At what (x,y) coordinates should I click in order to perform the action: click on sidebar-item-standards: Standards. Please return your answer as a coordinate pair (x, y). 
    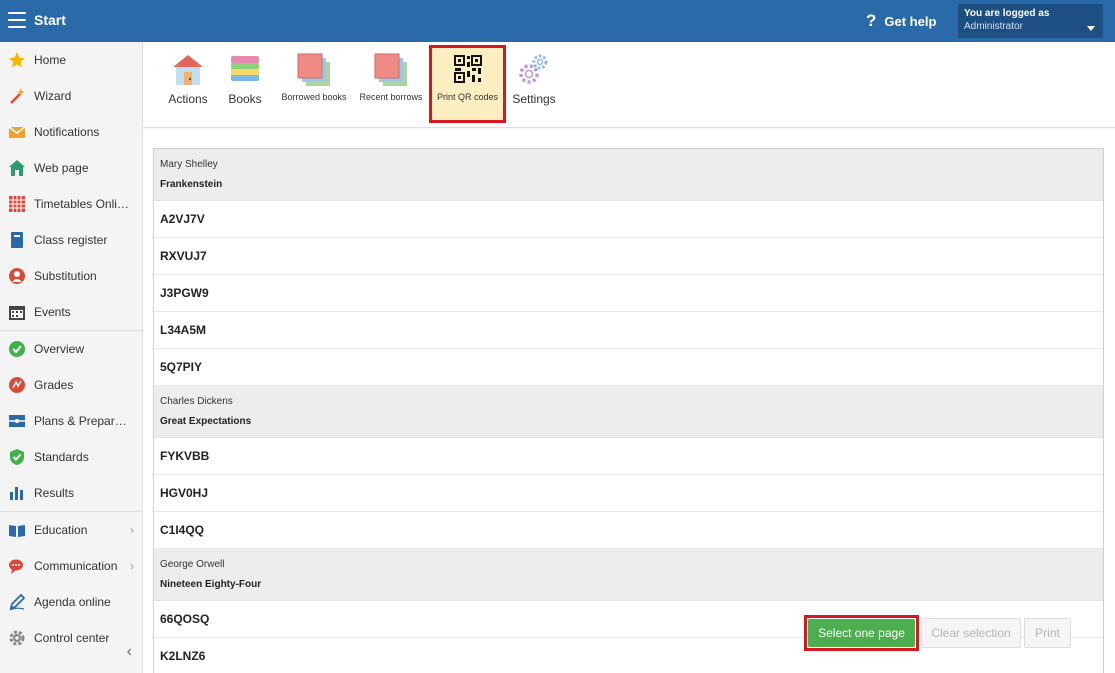
    Looking at the image, I should click on (71, 457).